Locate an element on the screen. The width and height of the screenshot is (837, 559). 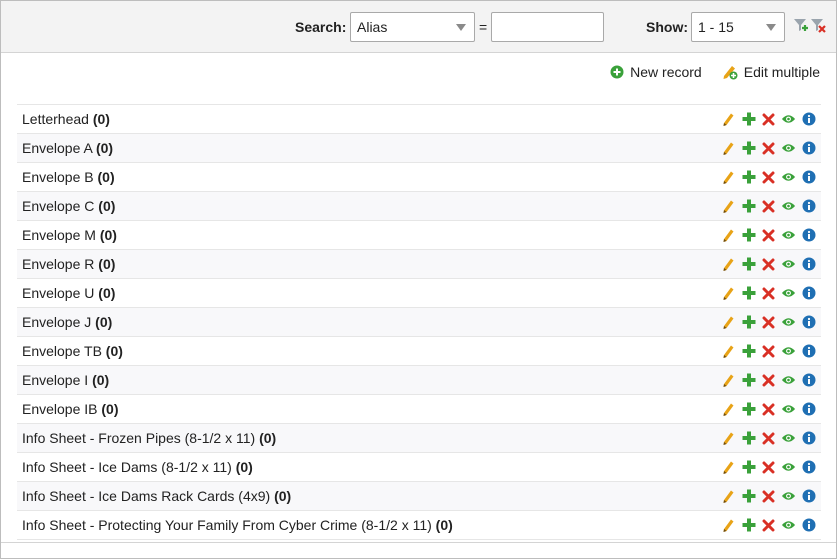
show-range-select: 1 - 15 is located at coordinates (738, 27).